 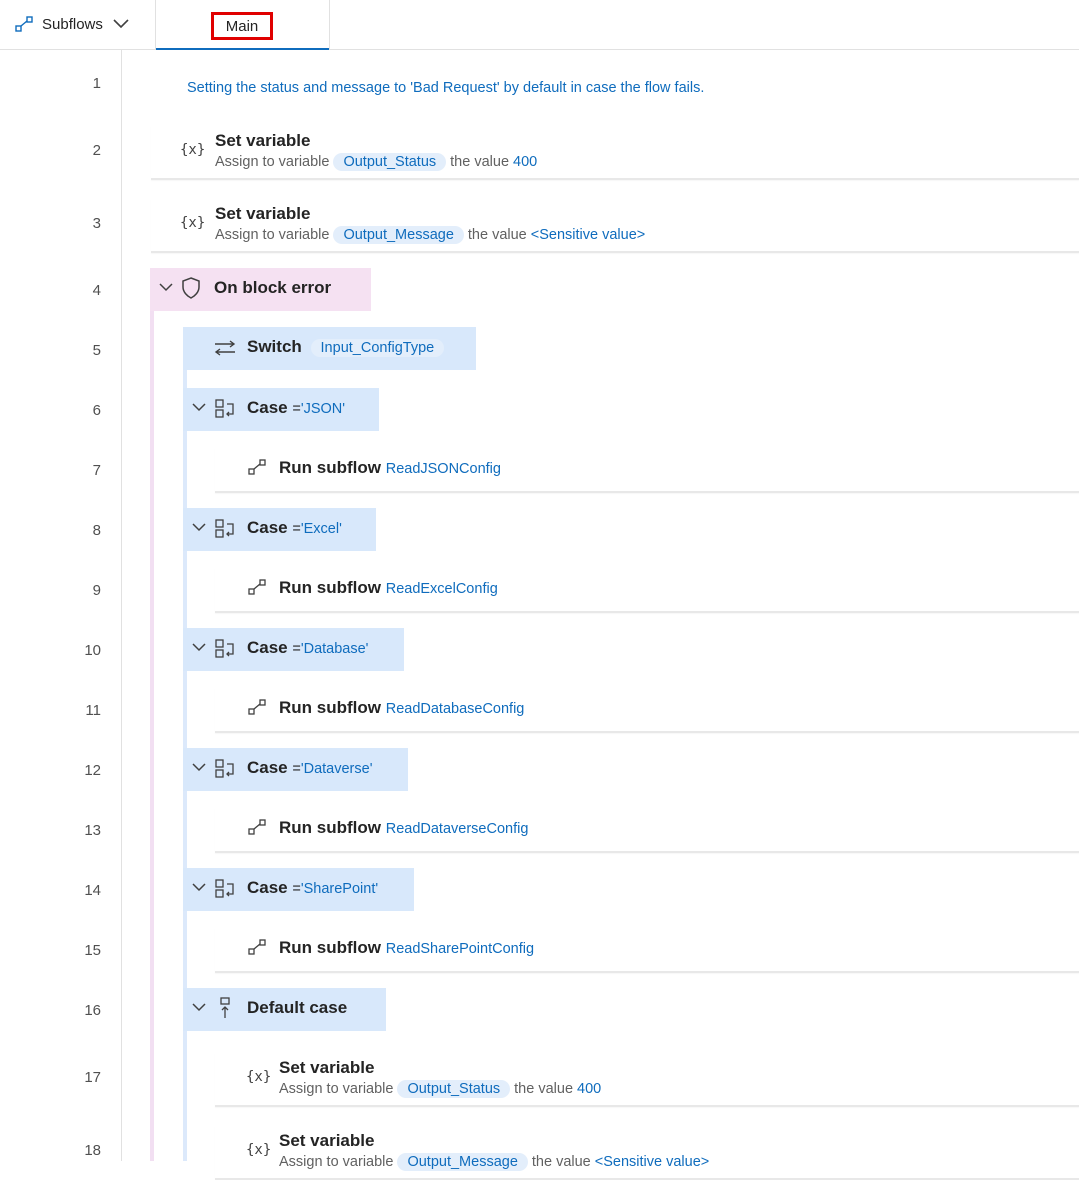 What do you see at coordinates (279, 529) in the screenshot?
I see `case-action: Case ='Excel'` at bounding box center [279, 529].